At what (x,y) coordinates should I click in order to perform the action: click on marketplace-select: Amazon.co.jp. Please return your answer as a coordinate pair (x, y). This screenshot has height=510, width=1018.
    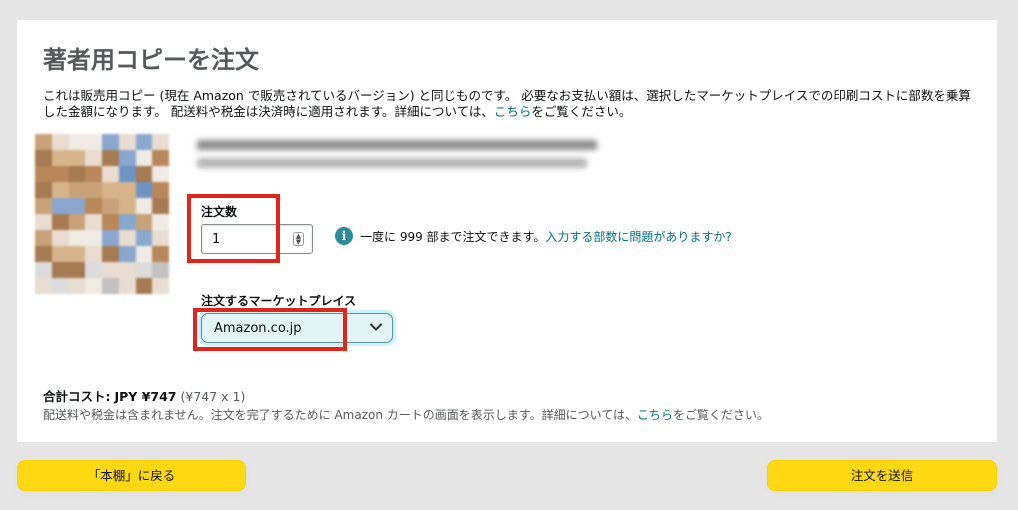
    Looking at the image, I should click on (297, 328).